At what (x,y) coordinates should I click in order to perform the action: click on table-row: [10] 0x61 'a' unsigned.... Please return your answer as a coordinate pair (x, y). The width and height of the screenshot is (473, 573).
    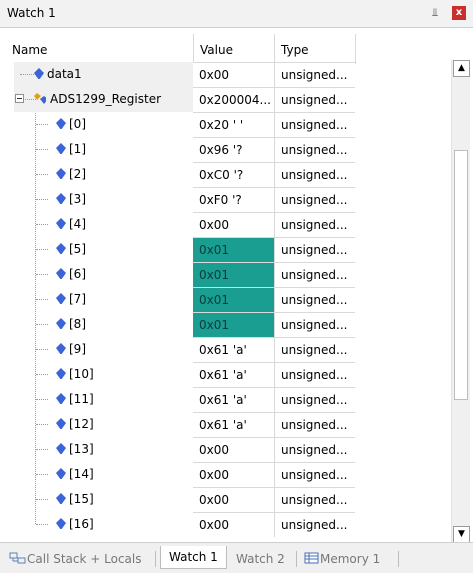
    Looking at the image, I should click on (177, 374).